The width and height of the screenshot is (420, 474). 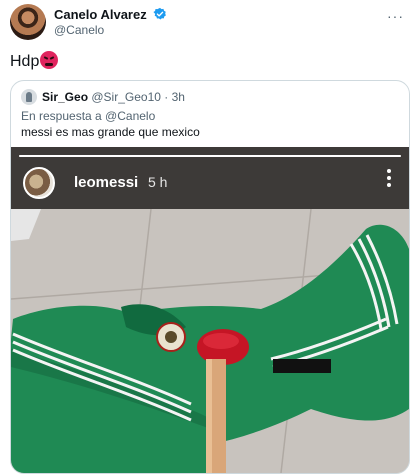 What do you see at coordinates (106, 182) in the screenshot?
I see `story-username: leomessi` at bounding box center [106, 182].